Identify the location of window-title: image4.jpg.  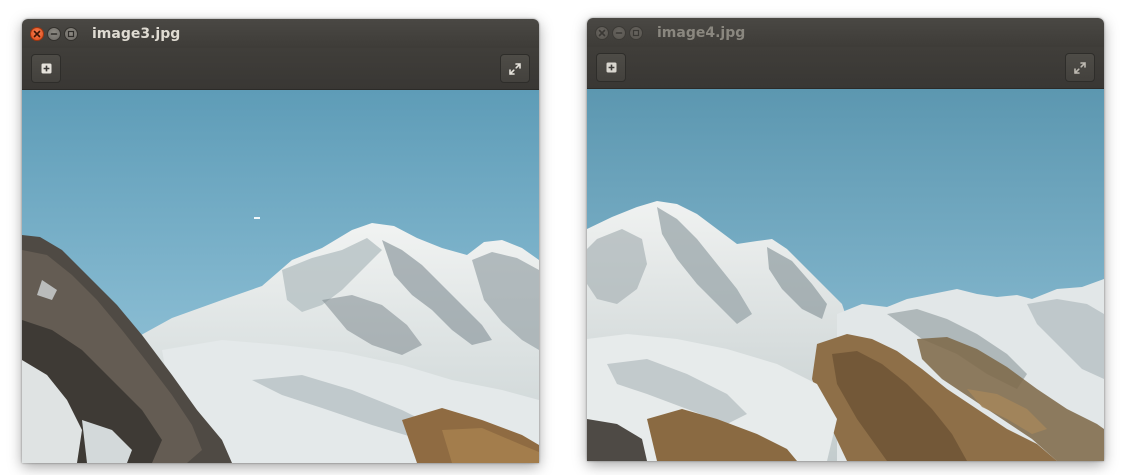
(701, 32).